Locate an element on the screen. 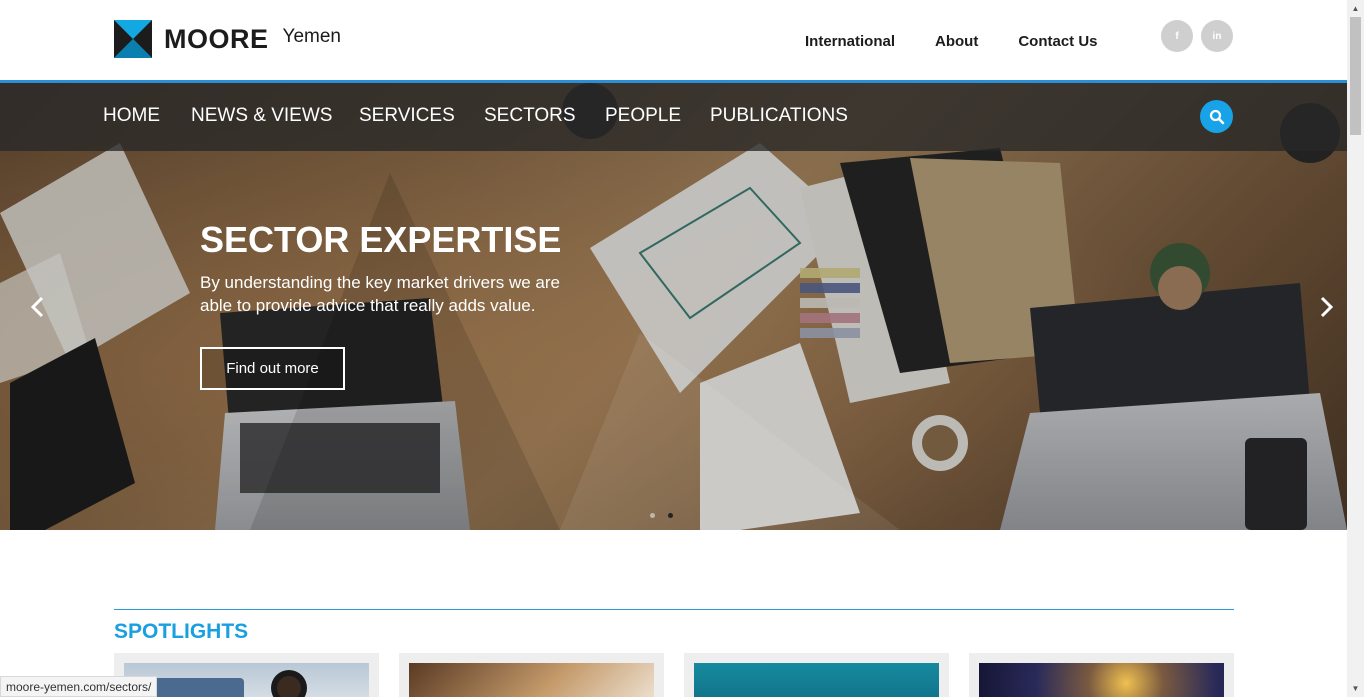 The image size is (1364, 697). moore-logo-mark-icon is located at coordinates (133, 39).